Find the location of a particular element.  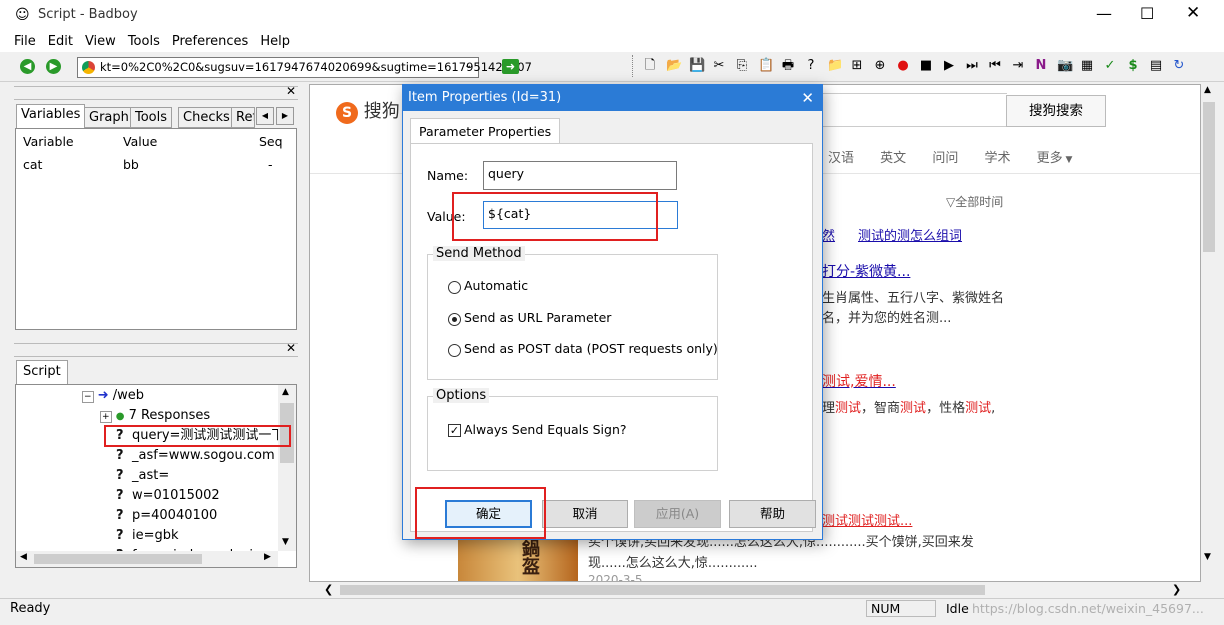

new-icon: 🗋 is located at coordinates (650, 66).